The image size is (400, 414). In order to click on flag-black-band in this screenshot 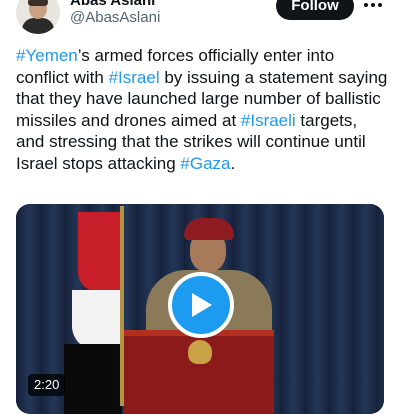, I will do `click(93, 379)`.